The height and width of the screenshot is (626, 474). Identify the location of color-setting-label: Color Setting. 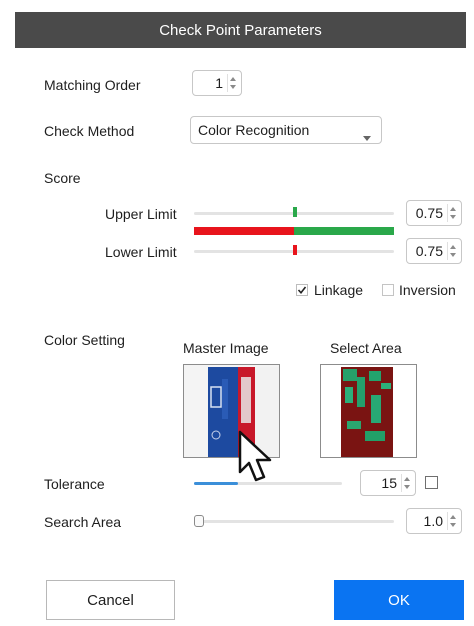
(84, 340).